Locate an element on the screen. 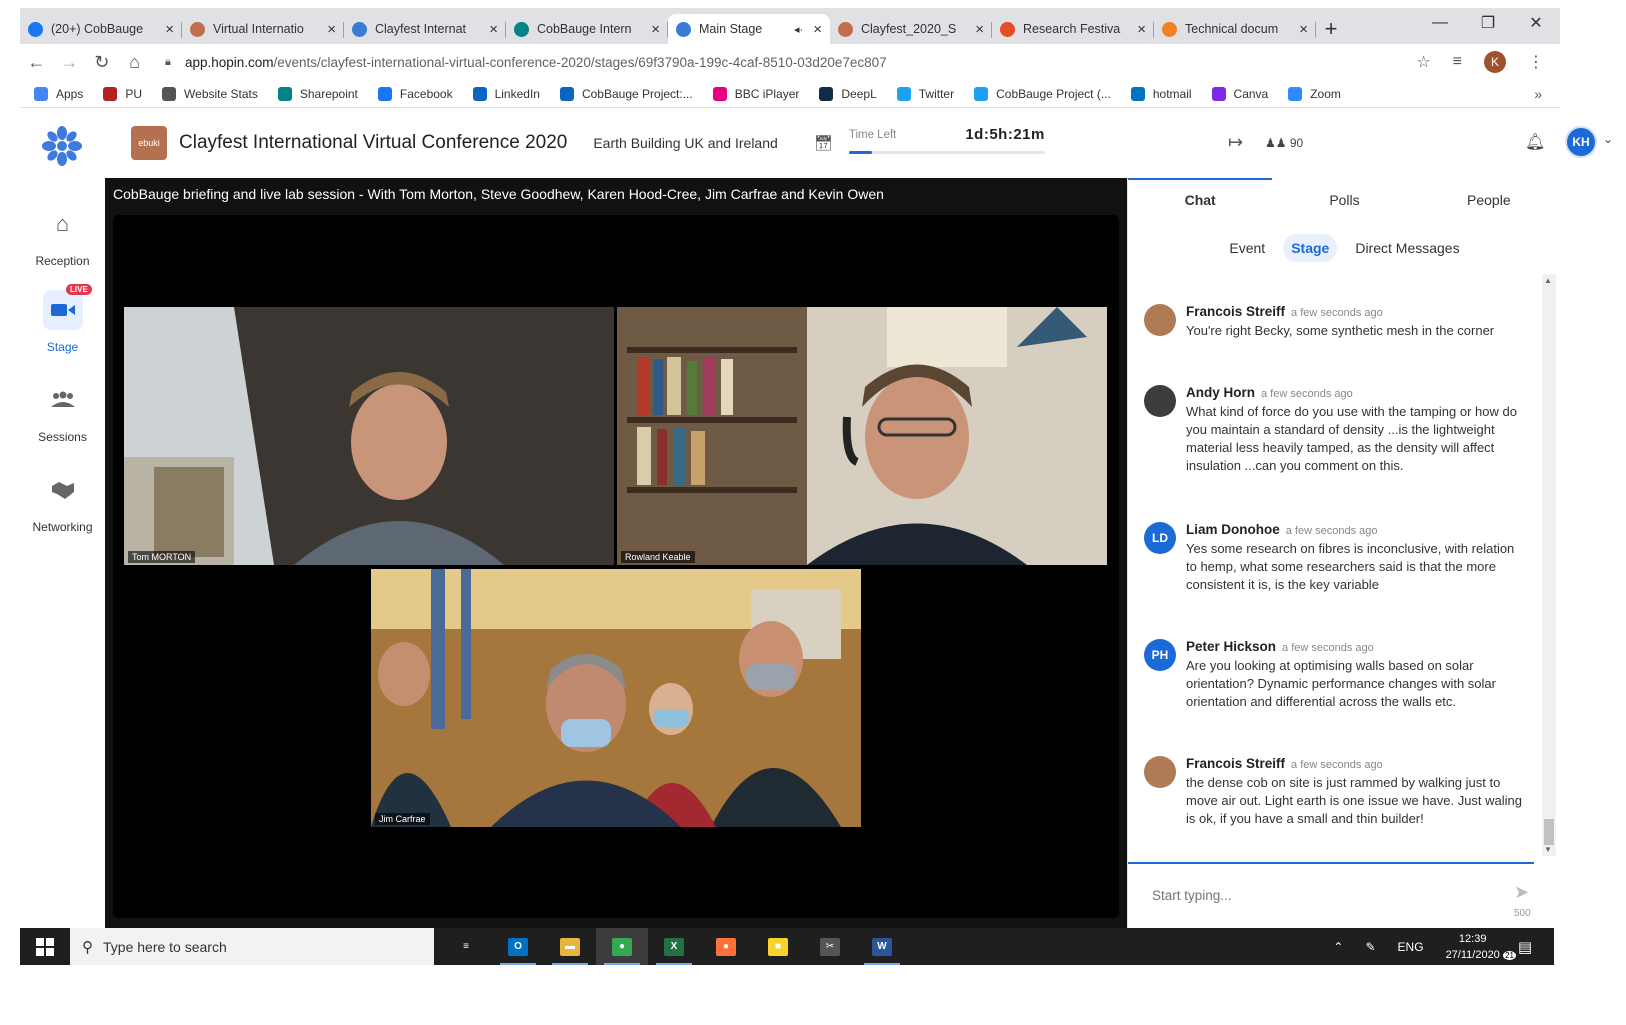 Image resolution: width=1626 pixels, height=1025 pixels. subtab-event: Event is located at coordinates (1247, 248).